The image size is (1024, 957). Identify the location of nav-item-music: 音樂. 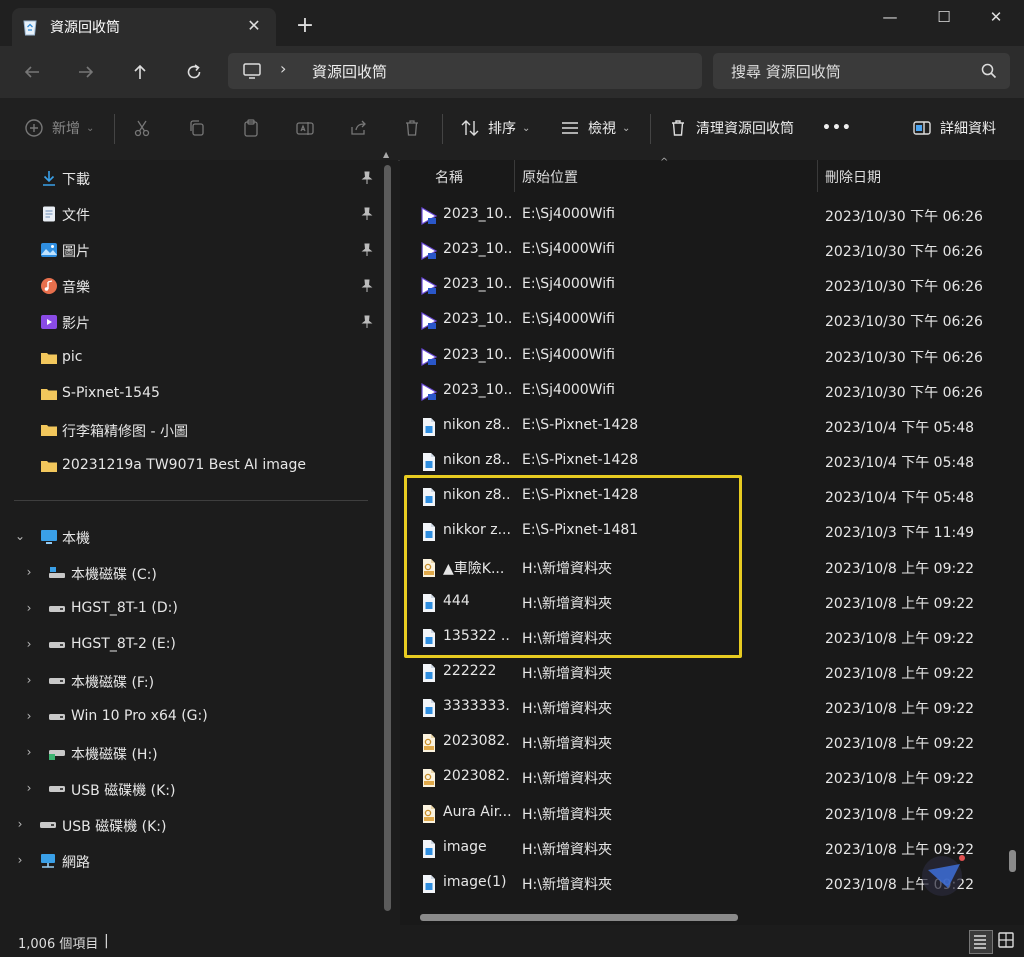
(190, 286).